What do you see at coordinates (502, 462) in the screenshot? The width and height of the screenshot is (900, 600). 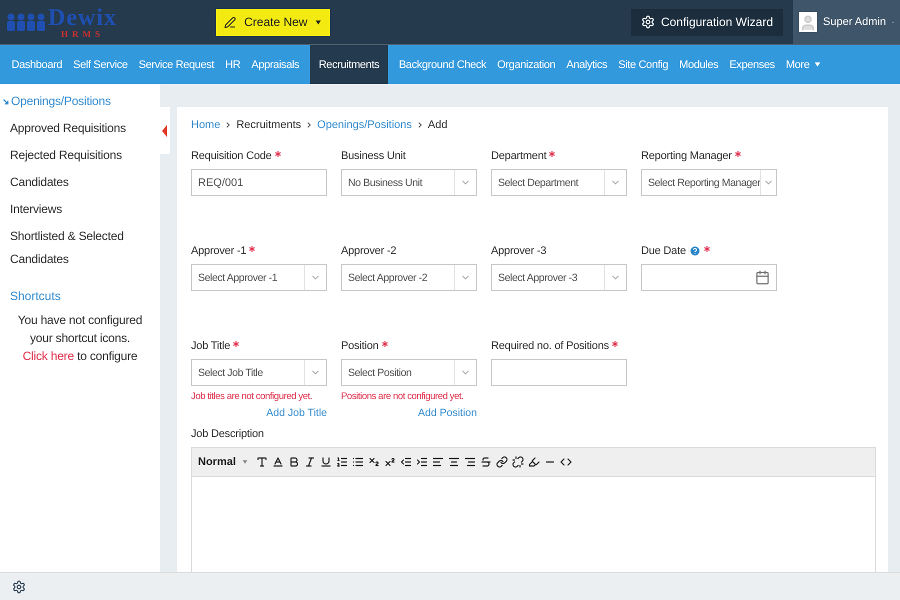 I see `link-icon` at bounding box center [502, 462].